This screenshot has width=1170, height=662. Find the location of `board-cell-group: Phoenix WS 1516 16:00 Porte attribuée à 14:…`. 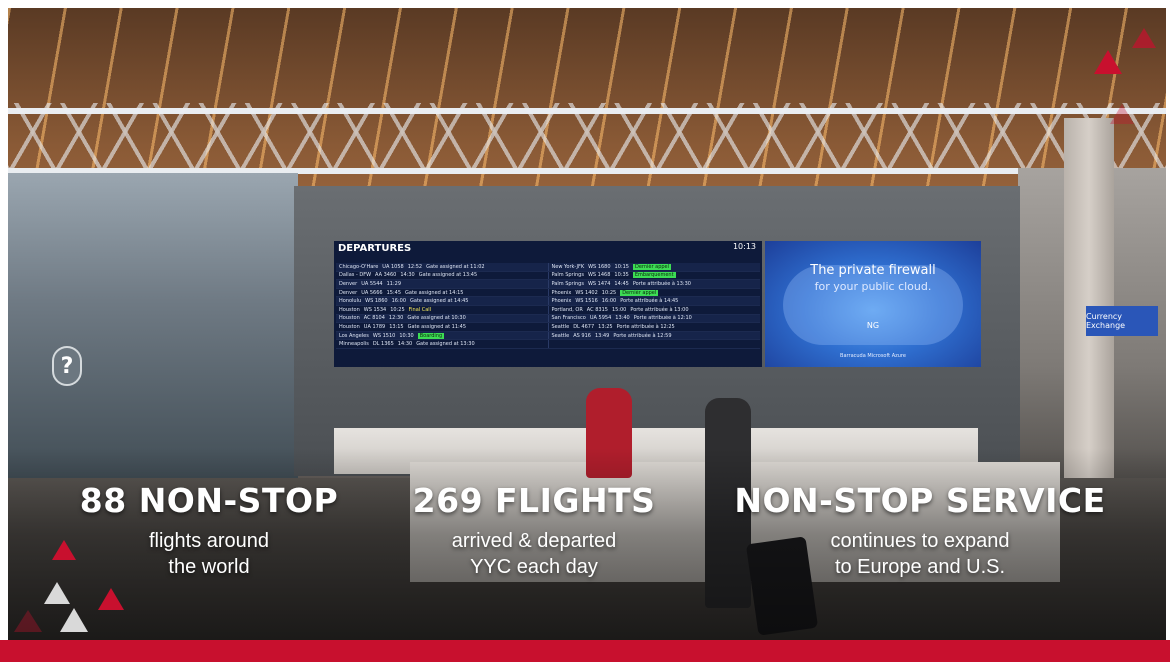

board-cell-group: Phoenix WS 1516 16:00 Porte attribuée à 14:… is located at coordinates (654, 301).